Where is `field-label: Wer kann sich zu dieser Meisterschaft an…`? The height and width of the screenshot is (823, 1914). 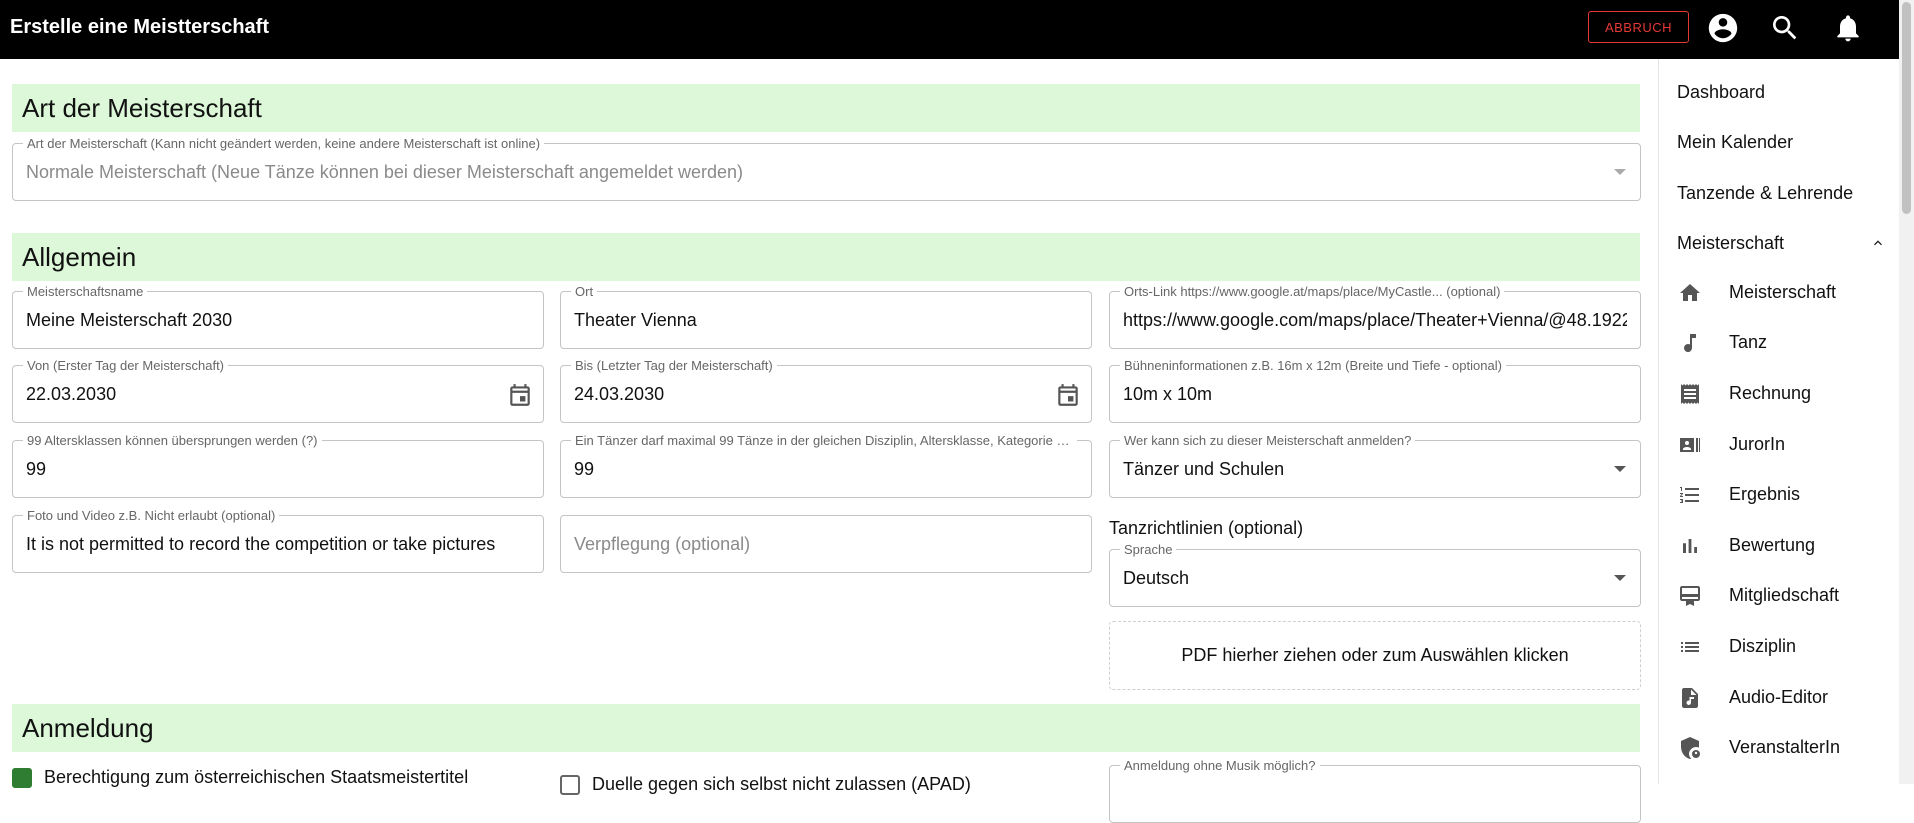 field-label: Wer kann sich zu dieser Meisterschaft an… is located at coordinates (1268, 440).